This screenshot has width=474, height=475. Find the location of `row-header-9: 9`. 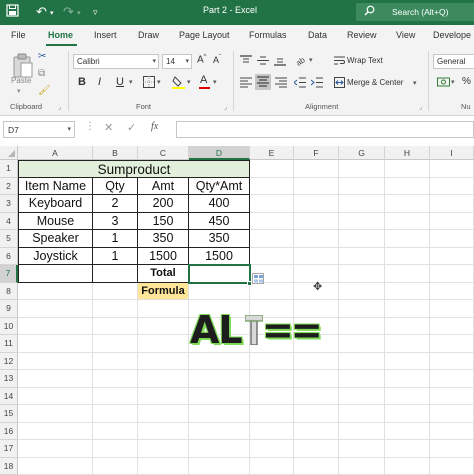

row-header-9: 9 is located at coordinates (9, 309).